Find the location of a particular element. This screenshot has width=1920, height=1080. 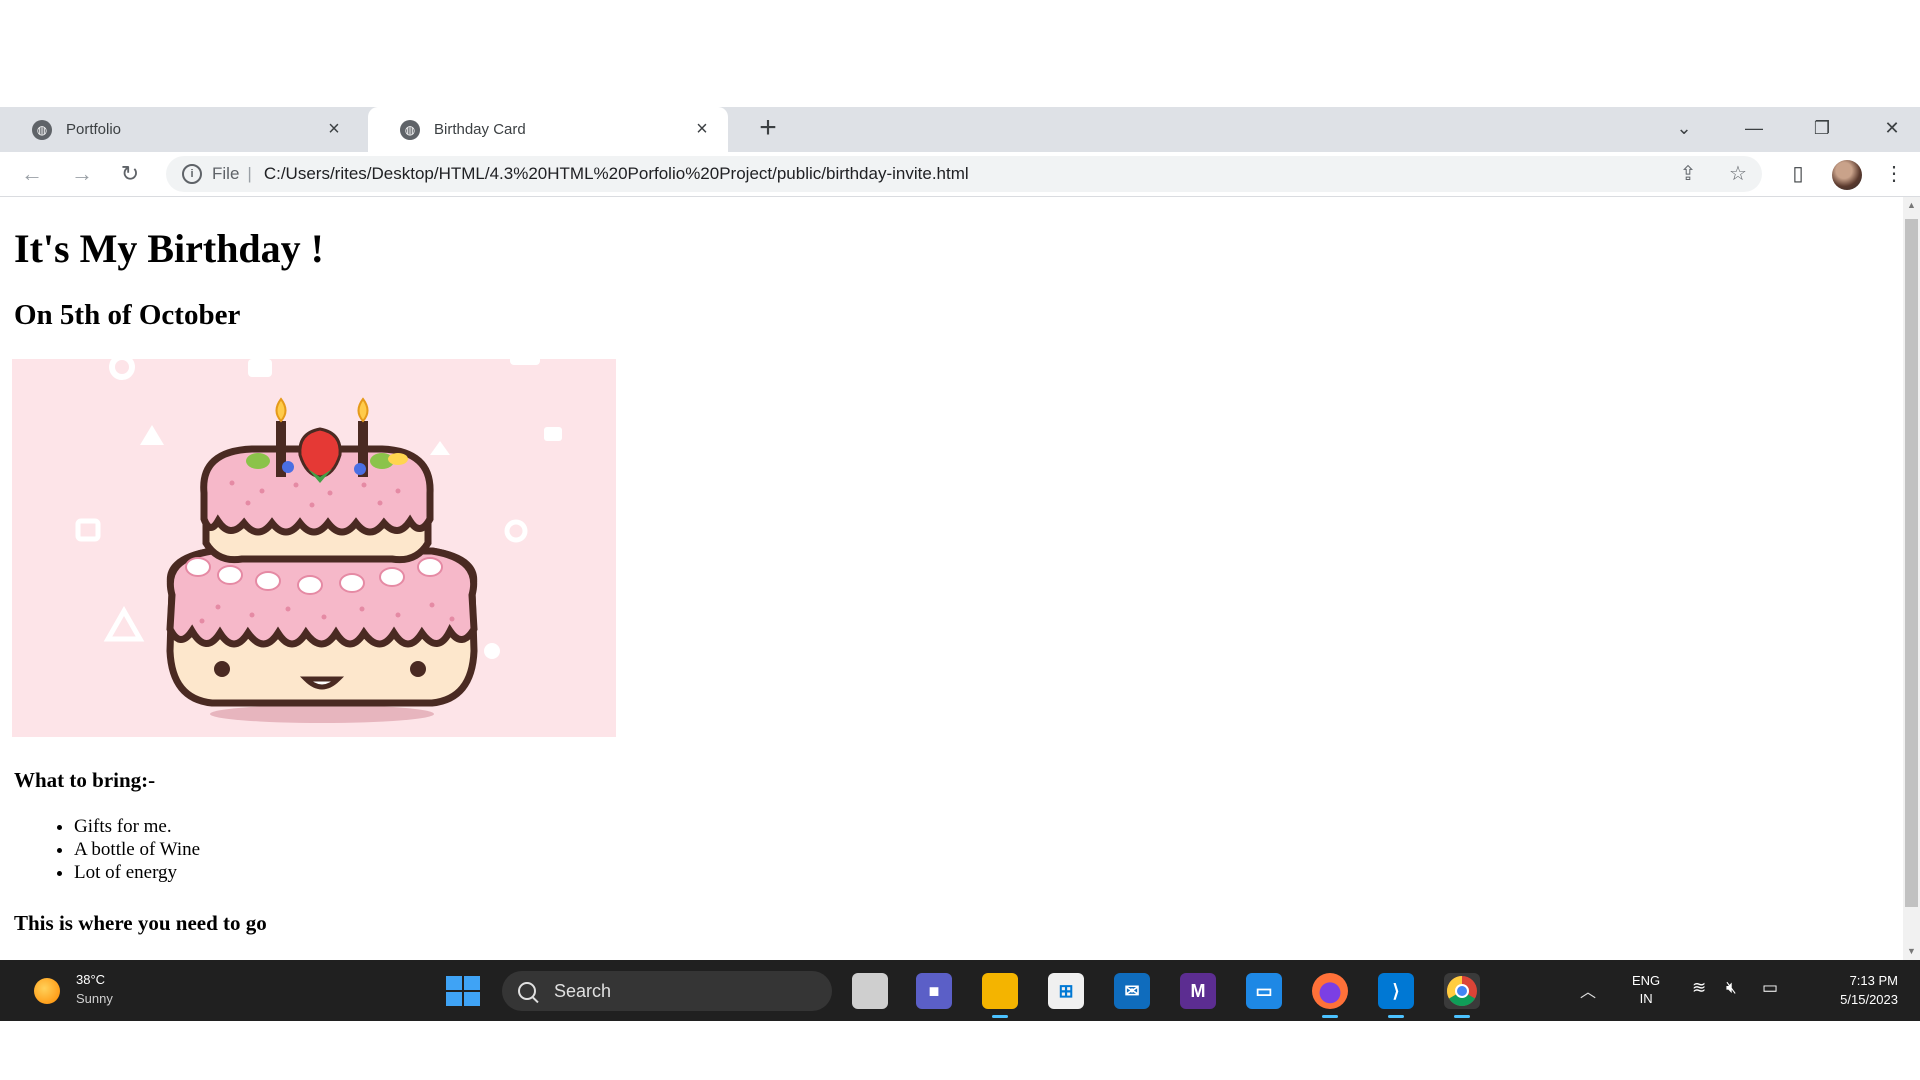

chrome-logo-icon is located at coordinates (1461, 991).